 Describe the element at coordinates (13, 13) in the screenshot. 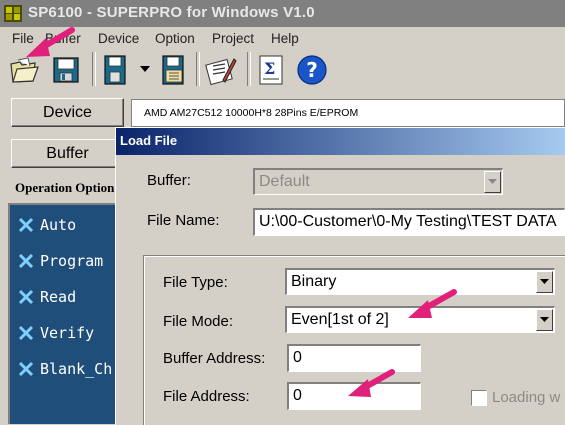

I see `app-icon` at that location.